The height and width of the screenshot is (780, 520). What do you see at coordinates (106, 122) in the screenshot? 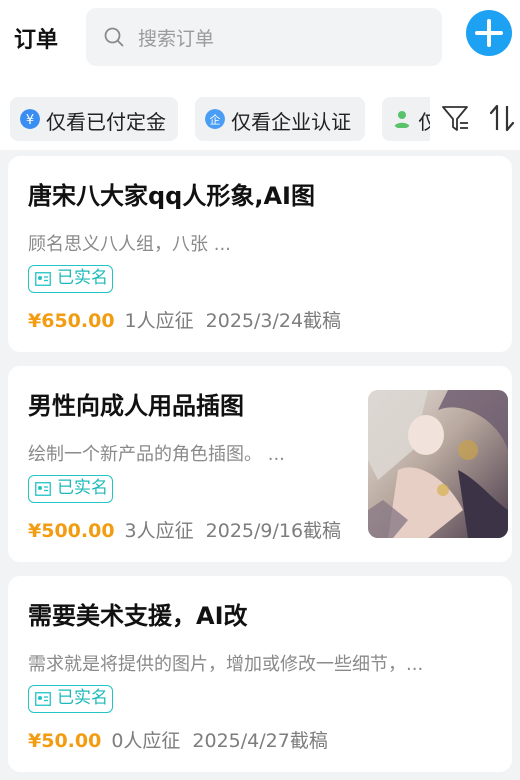
I see `chip-label: 仅看已付定金` at bounding box center [106, 122].